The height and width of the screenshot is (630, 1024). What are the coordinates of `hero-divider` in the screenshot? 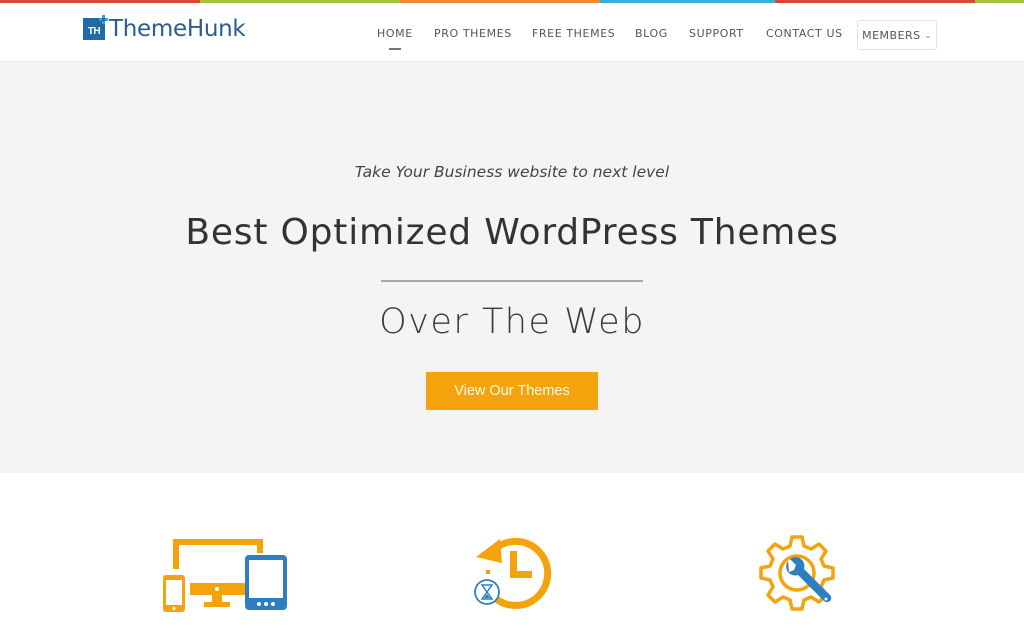 It's located at (512, 281).